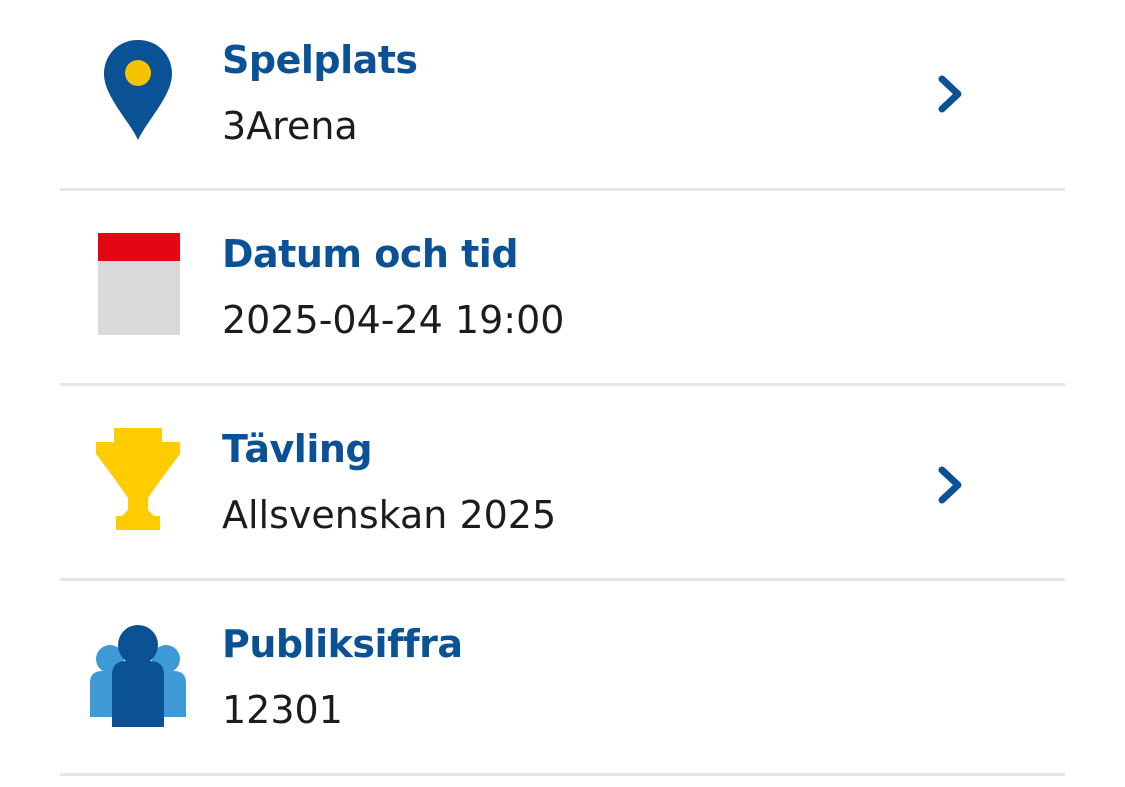 The width and height of the screenshot is (1125, 787). What do you see at coordinates (342, 644) in the screenshot?
I see `attendance-title: Publiksiffra` at bounding box center [342, 644].